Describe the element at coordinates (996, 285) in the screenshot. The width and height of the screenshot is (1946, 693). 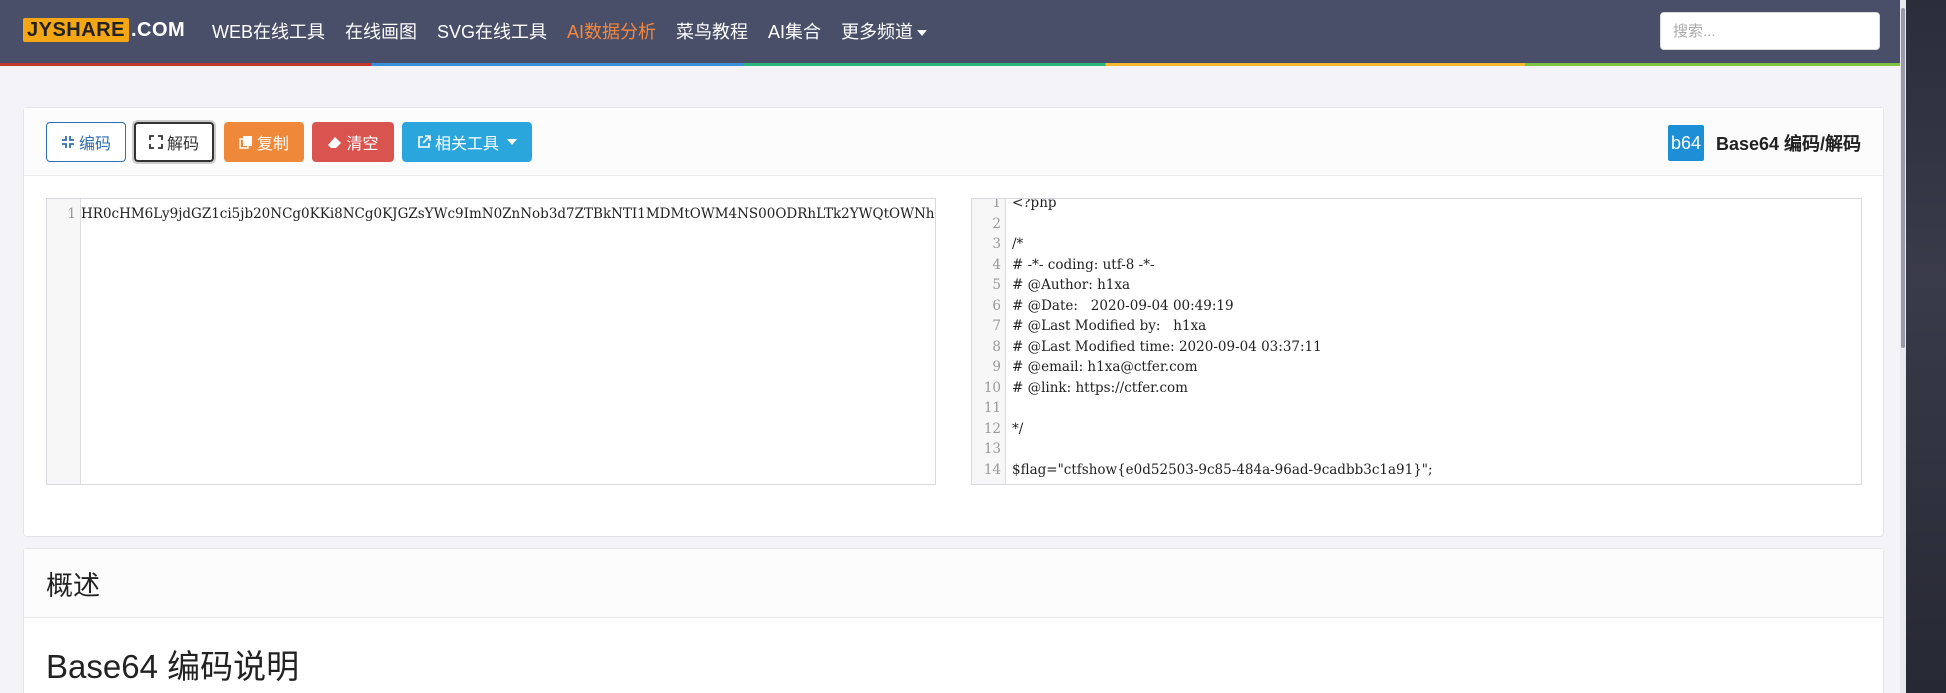
I see `line-number: 5` at that location.